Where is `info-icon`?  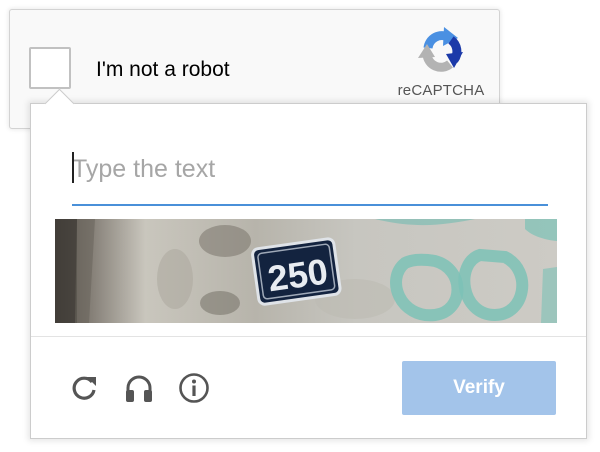 info-icon is located at coordinates (194, 388).